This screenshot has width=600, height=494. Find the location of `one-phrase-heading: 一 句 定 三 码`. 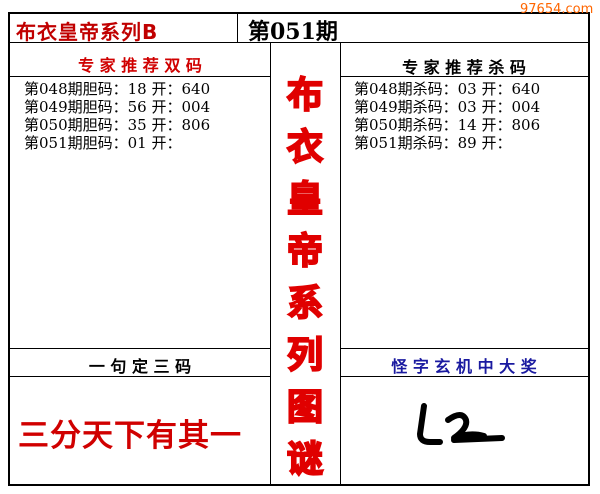

one-phrase-heading: 一 句 定 三 码 is located at coordinates (140, 366).